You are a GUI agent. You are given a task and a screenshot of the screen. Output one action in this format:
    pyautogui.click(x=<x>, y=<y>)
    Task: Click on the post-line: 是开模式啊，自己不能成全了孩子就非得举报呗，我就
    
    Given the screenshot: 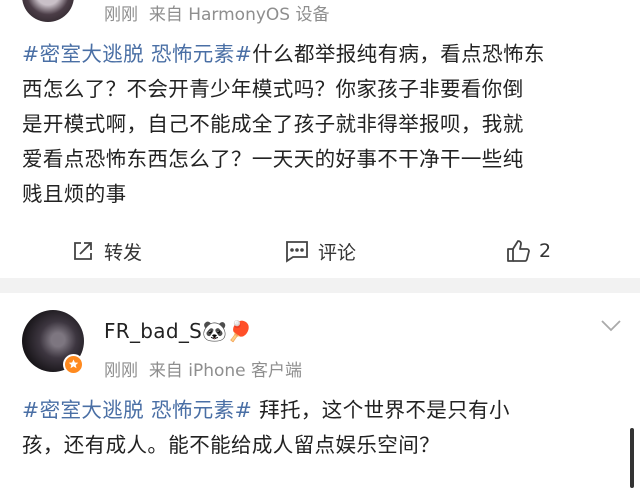 What is the action you would take?
    pyautogui.click(x=273, y=124)
    